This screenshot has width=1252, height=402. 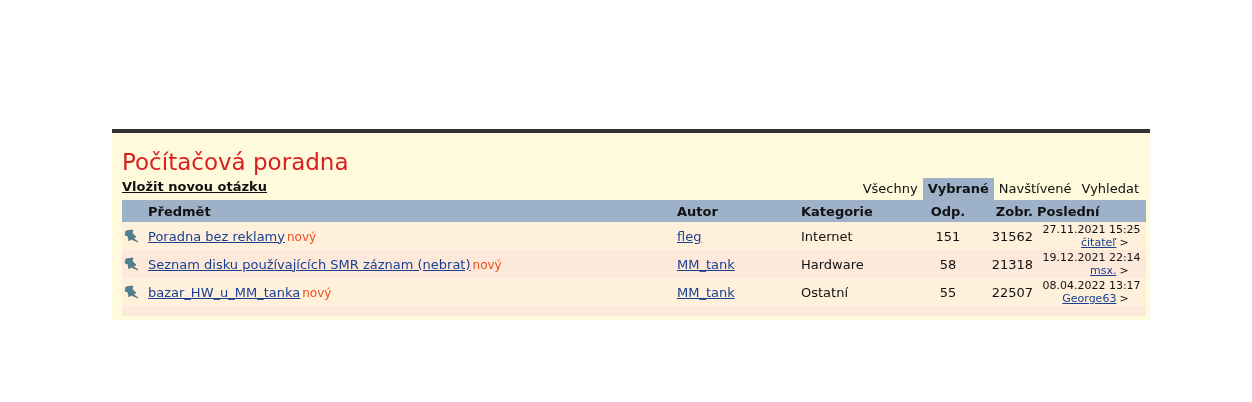 What do you see at coordinates (1091, 257) in the screenshot?
I see `last-post-time: 19.12.2021 22:14` at bounding box center [1091, 257].